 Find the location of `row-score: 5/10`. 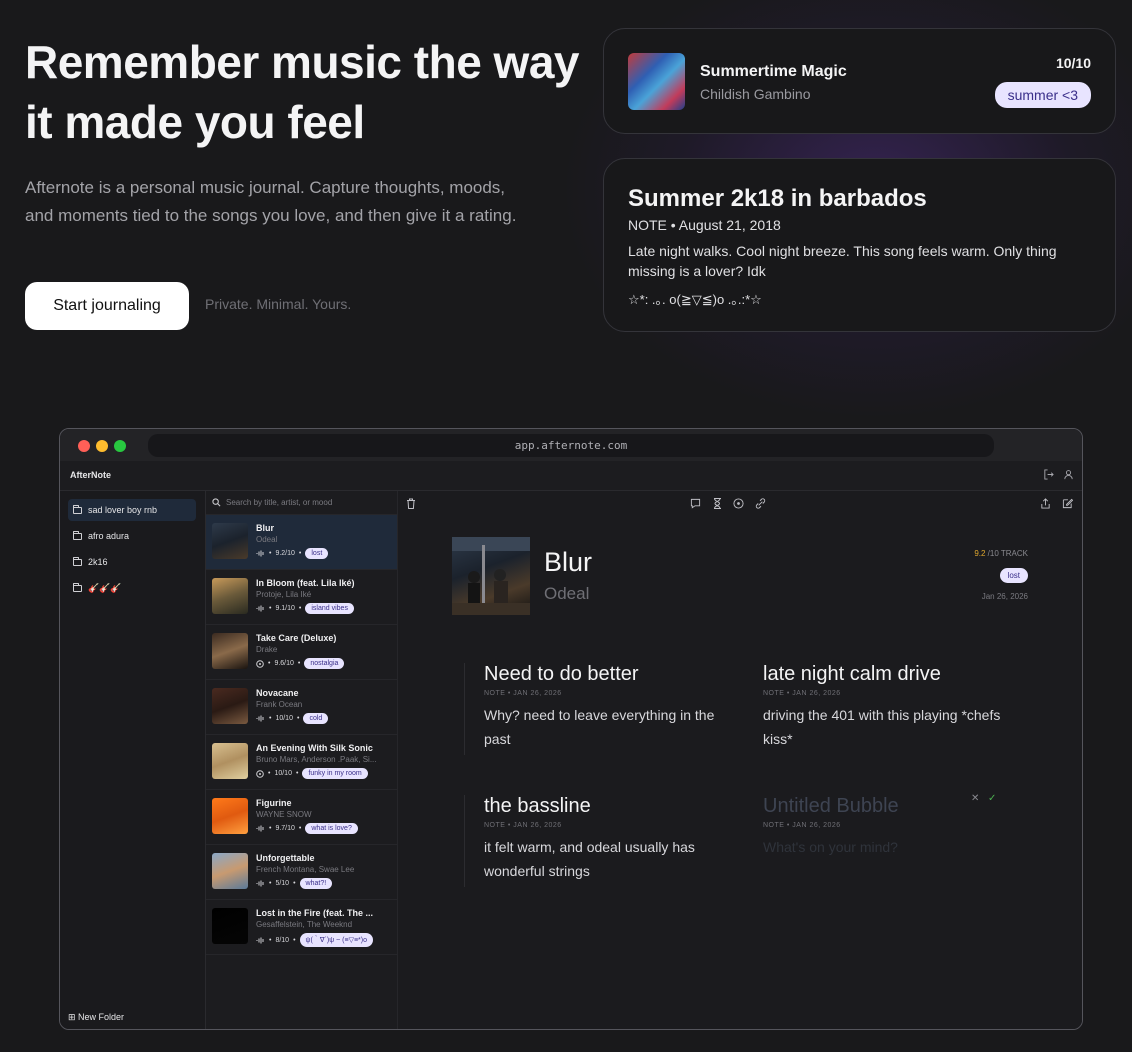

row-score: 5/10 is located at coordinates (282, 883).